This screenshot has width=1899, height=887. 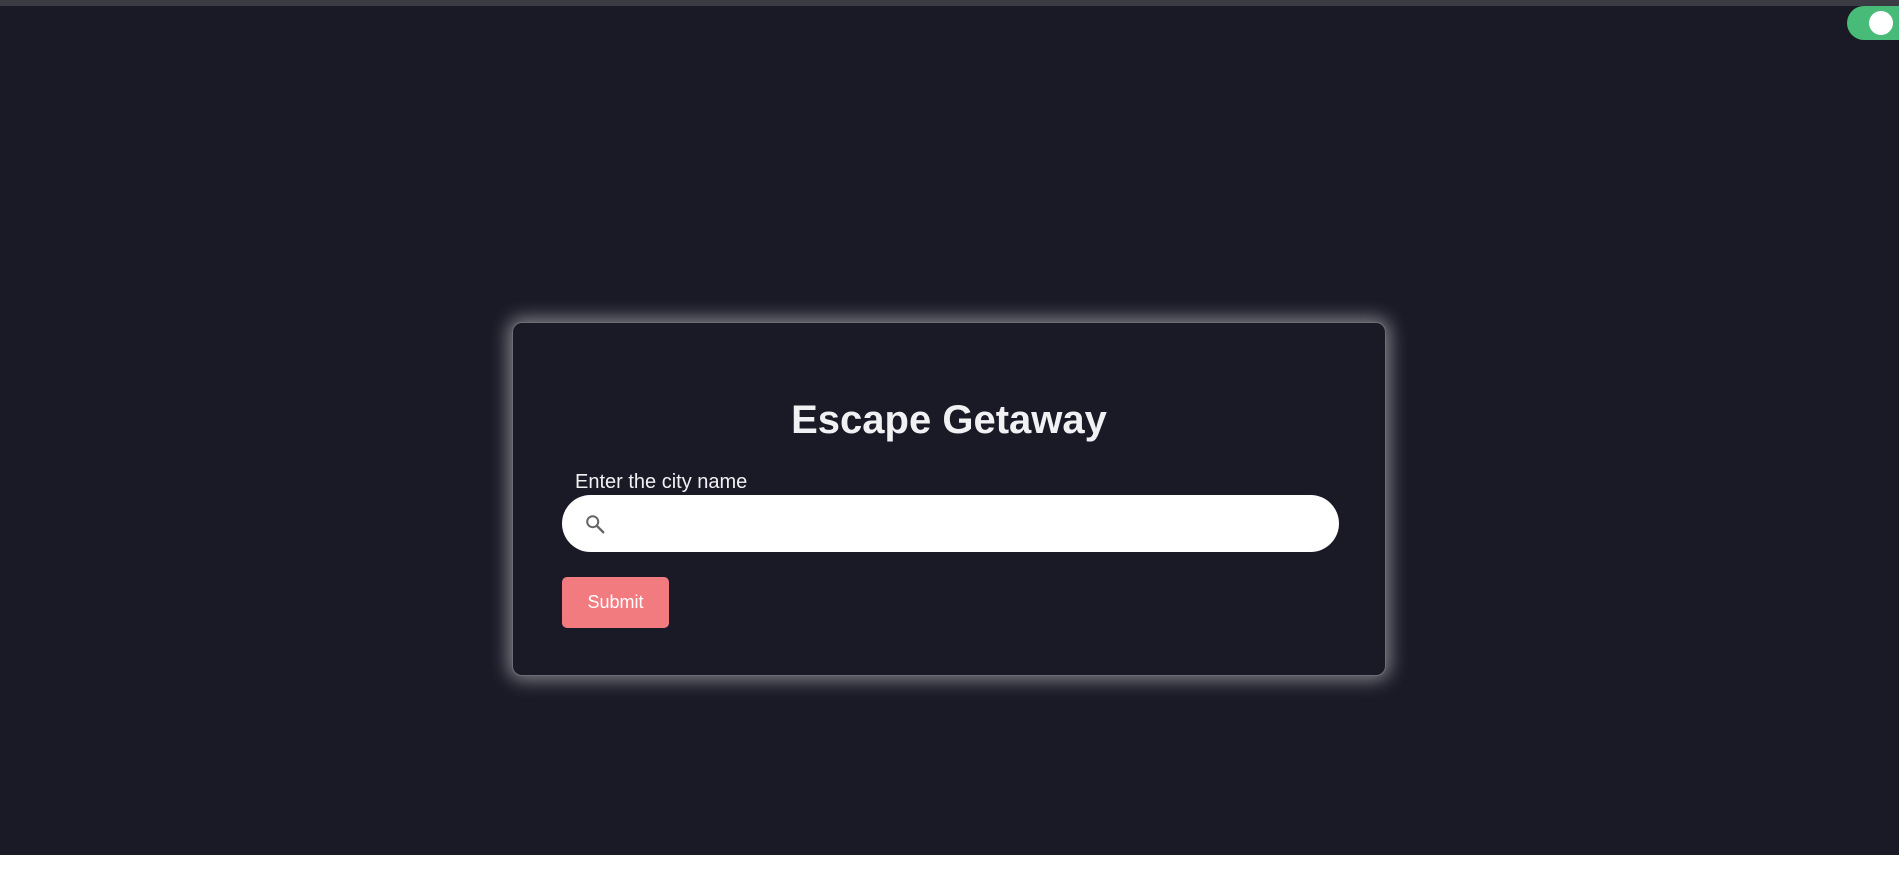 I want to click on toggle-knob, so click(x=1881, y=23).